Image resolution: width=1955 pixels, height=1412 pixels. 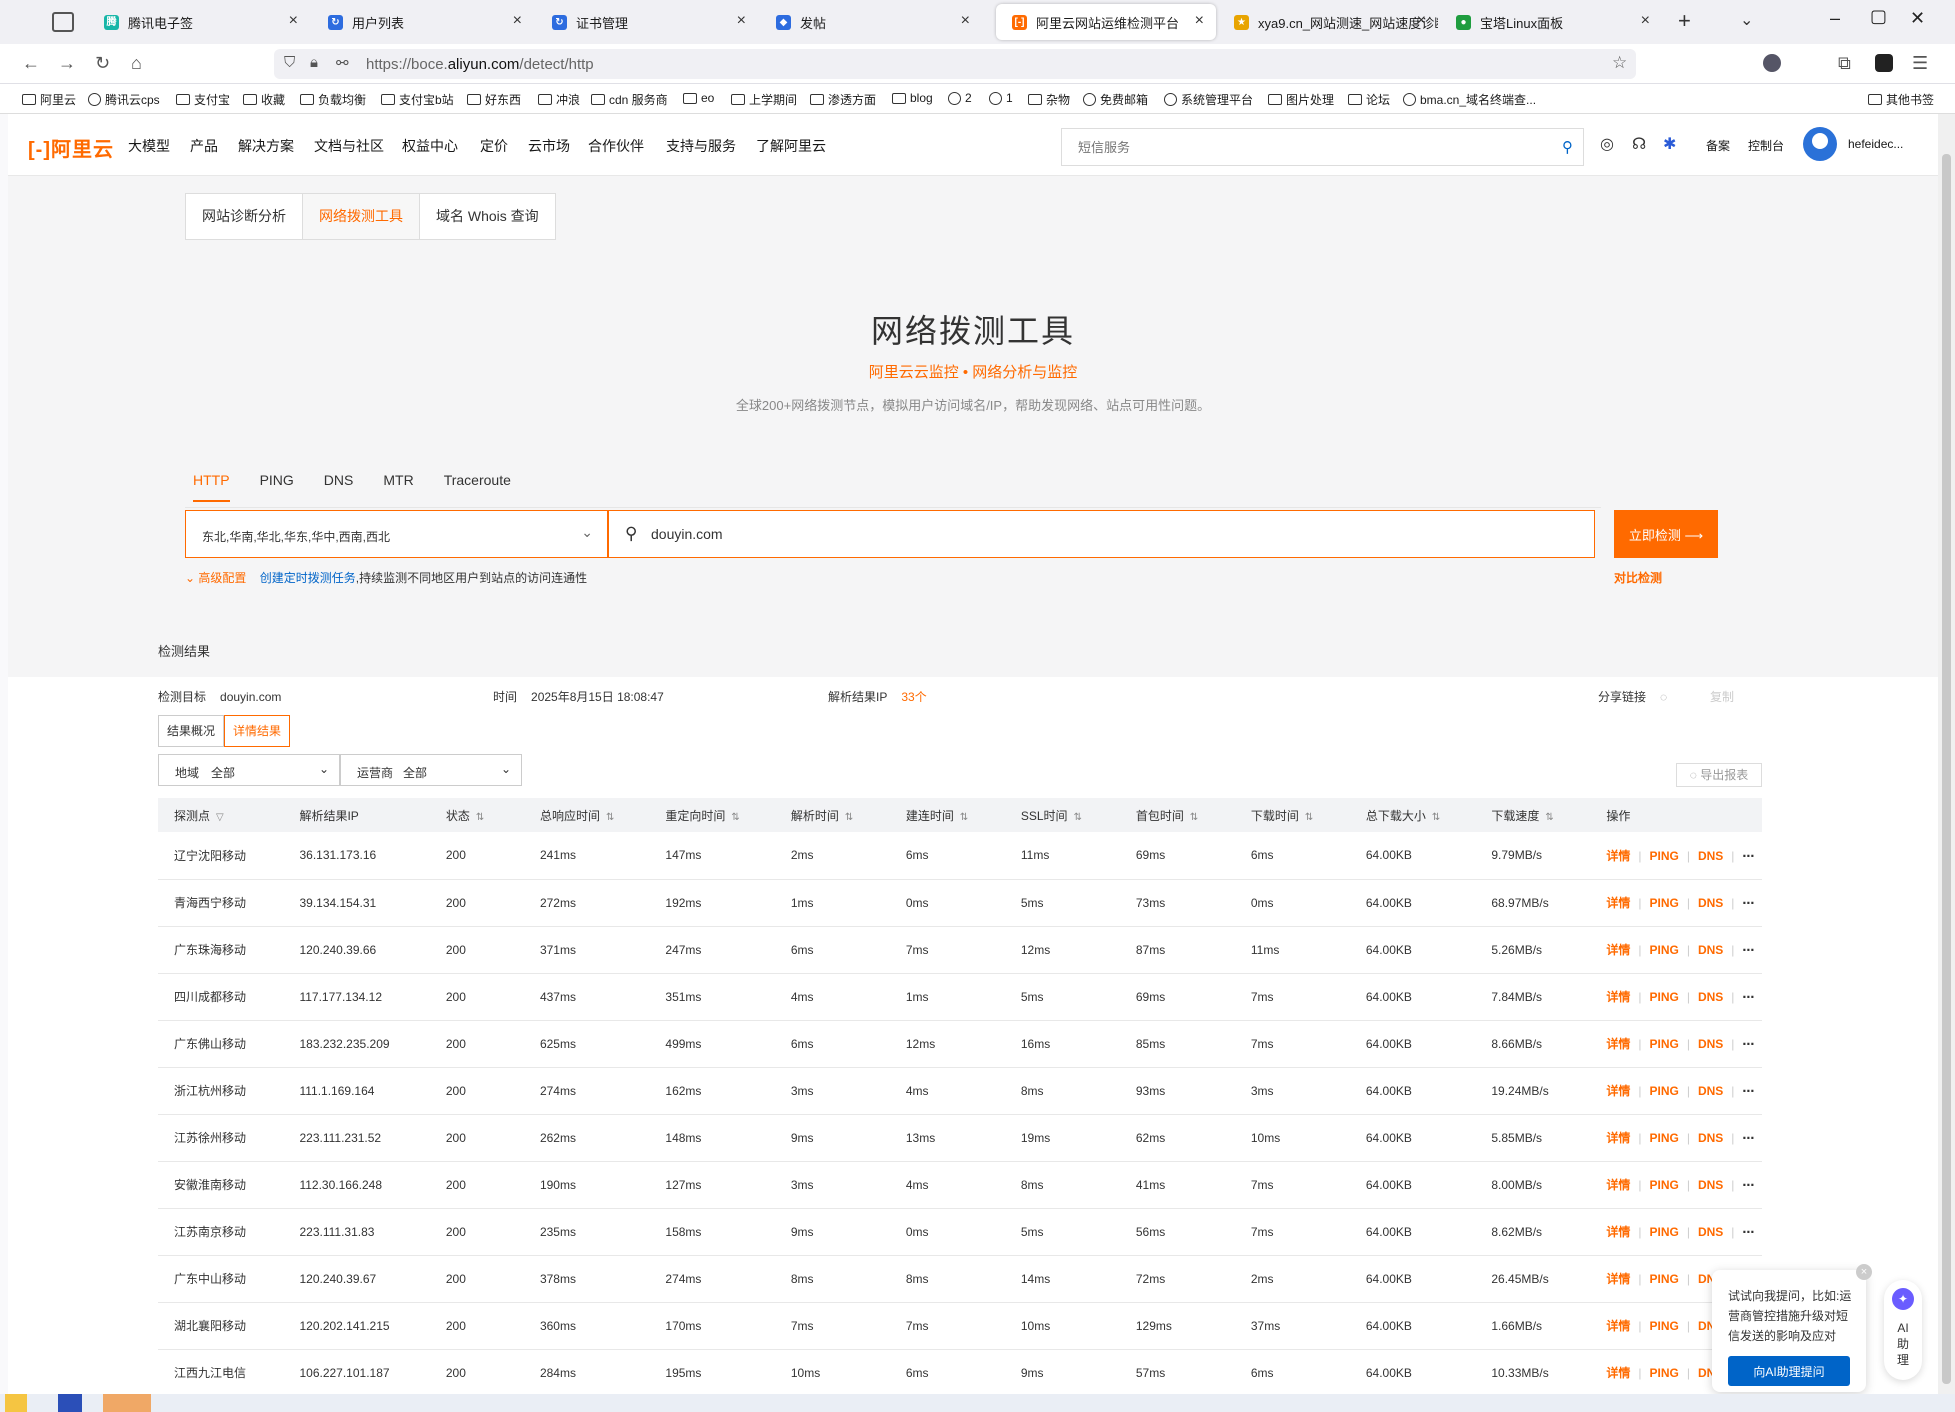 I want to click on new-tab-icon: +, so click(x=1684, y=21).